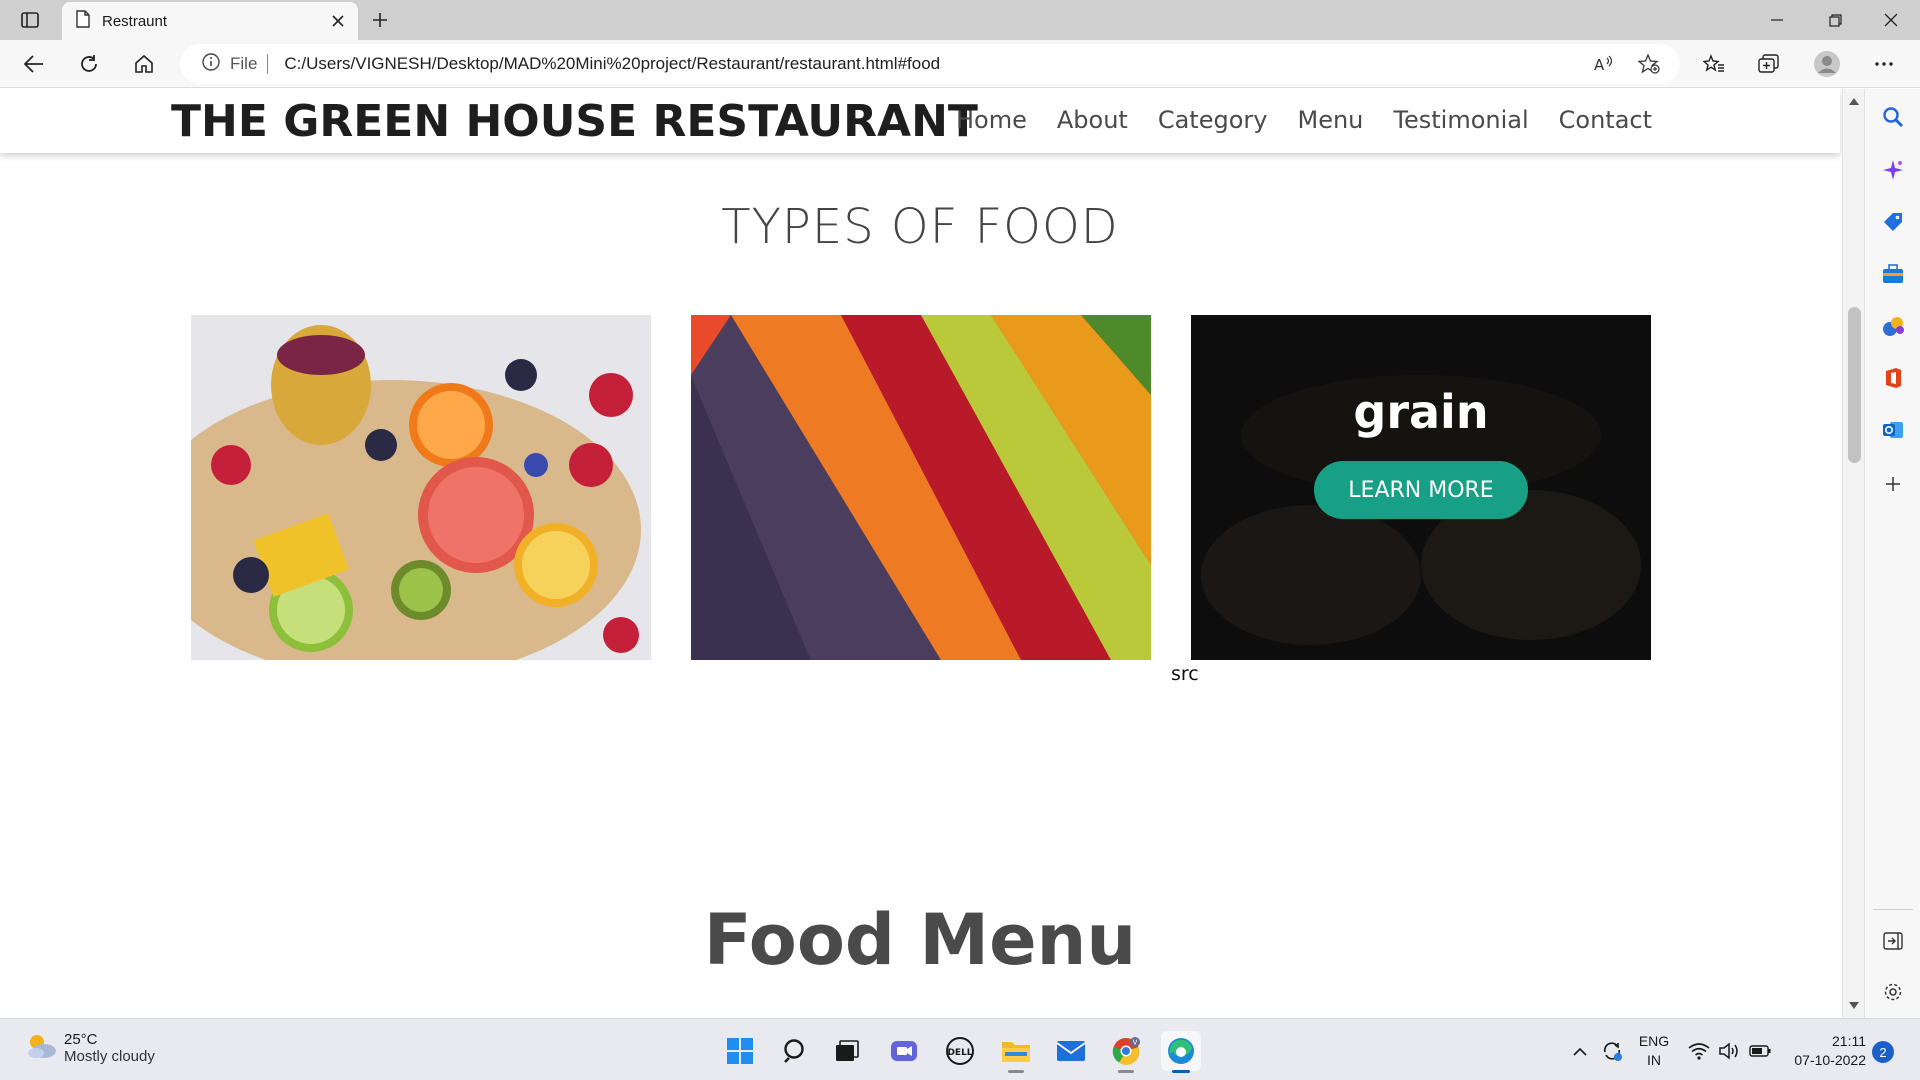 The image size is (1920, 1080). Describe the element at coordinates (1654, 1051) in the screenshot. I see `language-indicator: ENG IN` at that location.